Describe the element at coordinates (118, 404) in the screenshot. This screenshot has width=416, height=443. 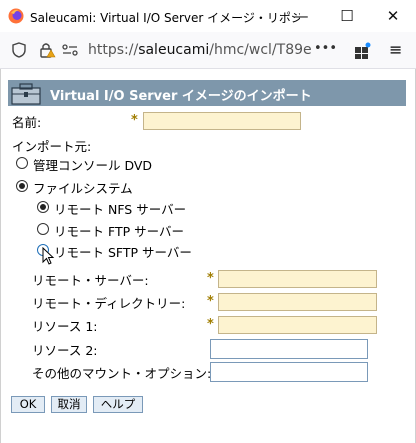
I see `help-button: ヘルプ` at that location.